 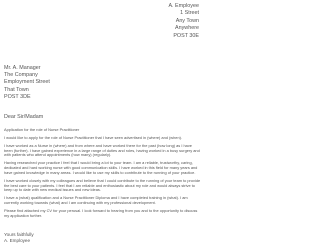 What do you see at coordinates (186, 35) in the screenshot?
I see `sender-postcode: POST 30E` at bounding box center [186, 35].